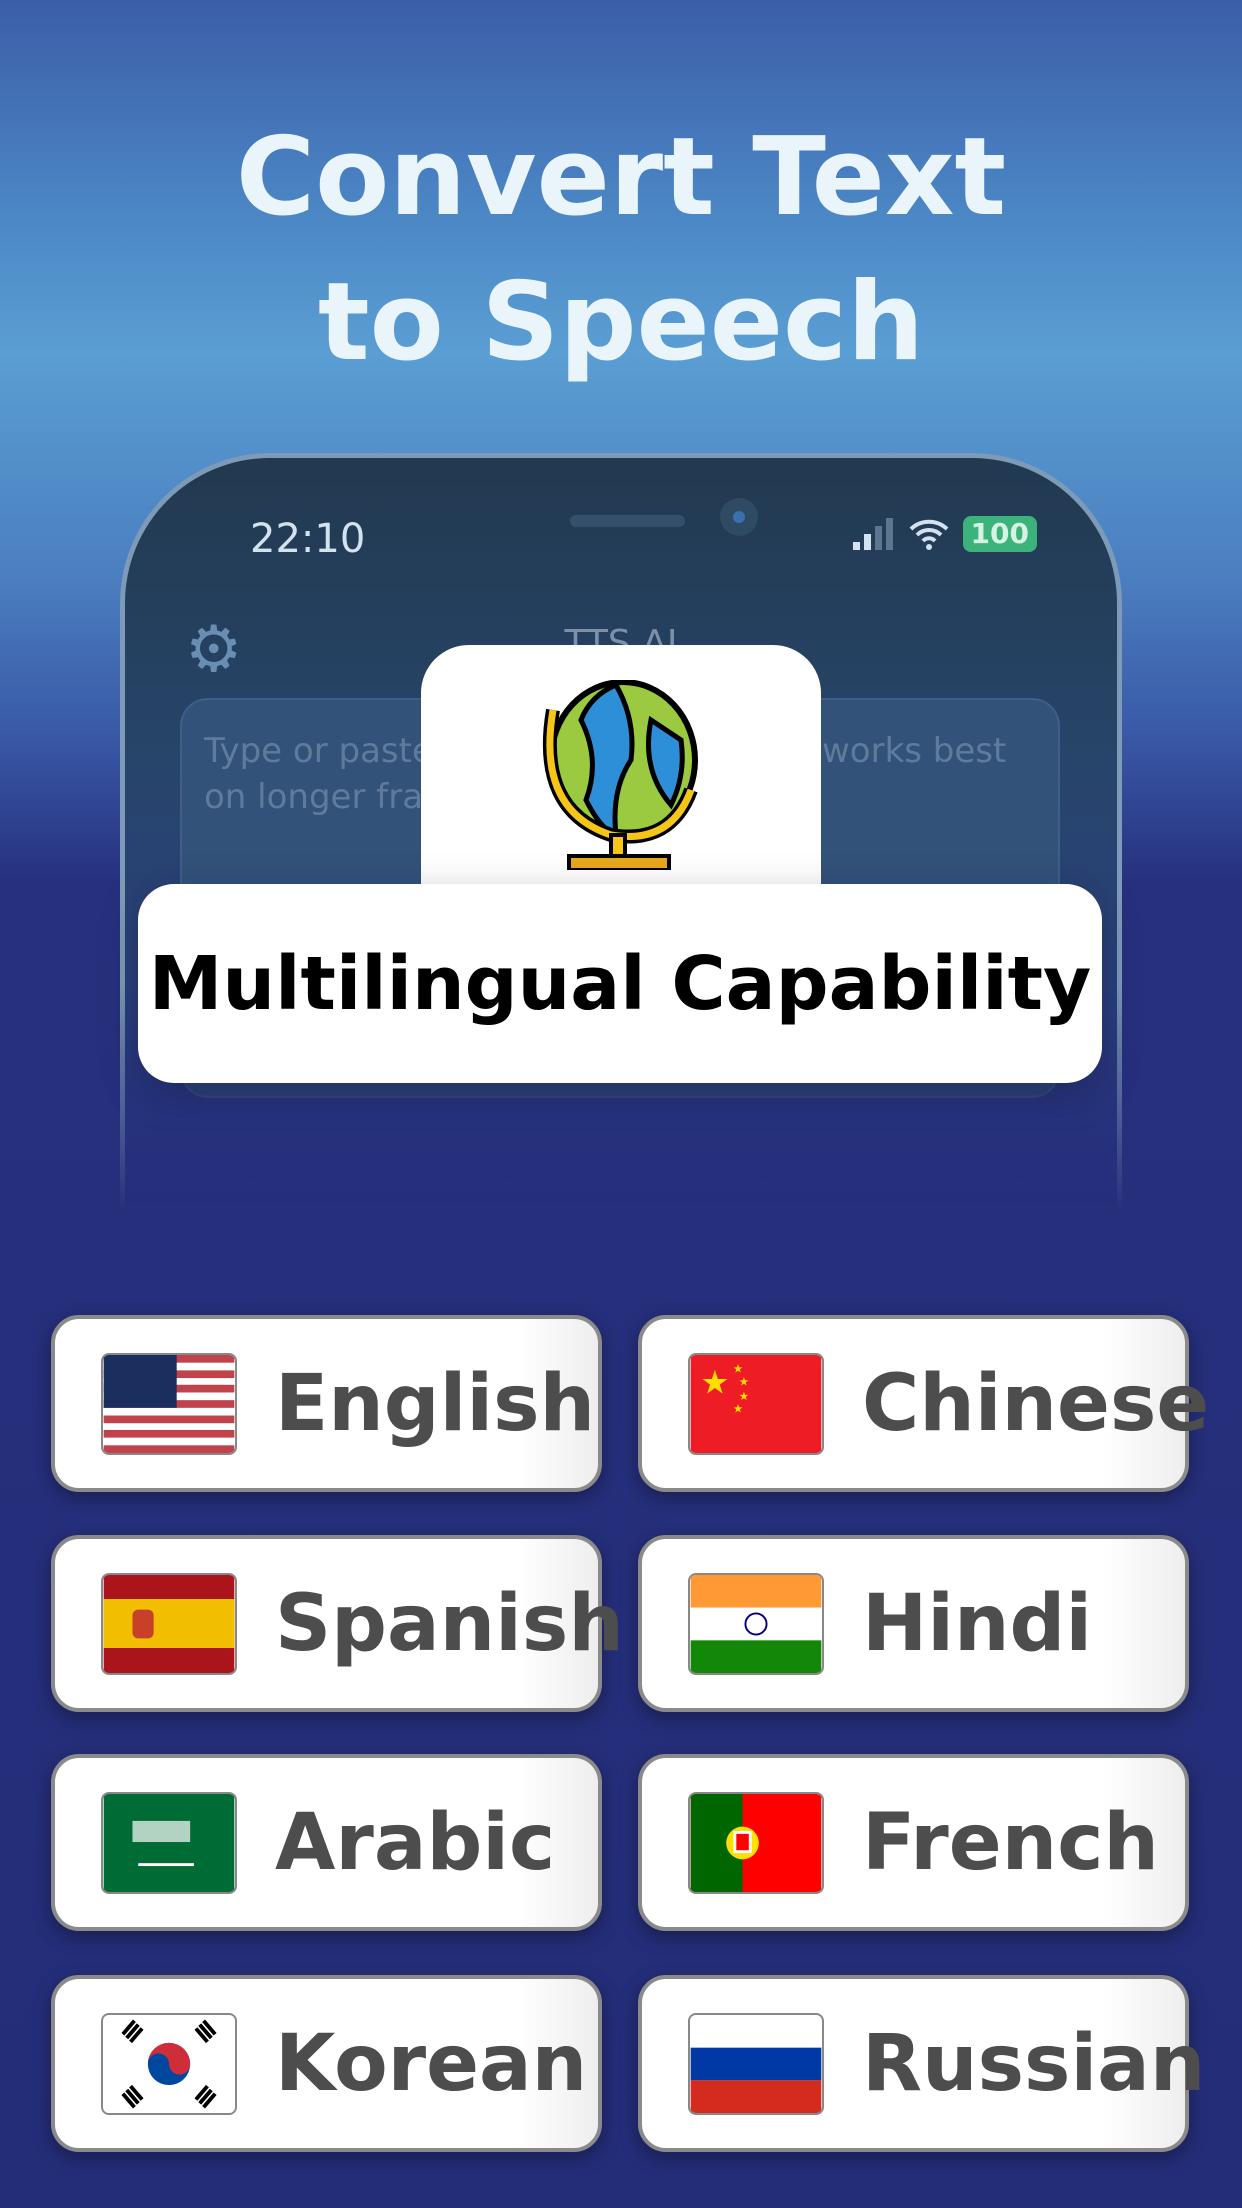 This screenshot has height=2208, width=1242. What do you see at coordinates (169, 2063) in the screenshot?
I see `kr-flag-icon` at bounding box center [169, 2063].